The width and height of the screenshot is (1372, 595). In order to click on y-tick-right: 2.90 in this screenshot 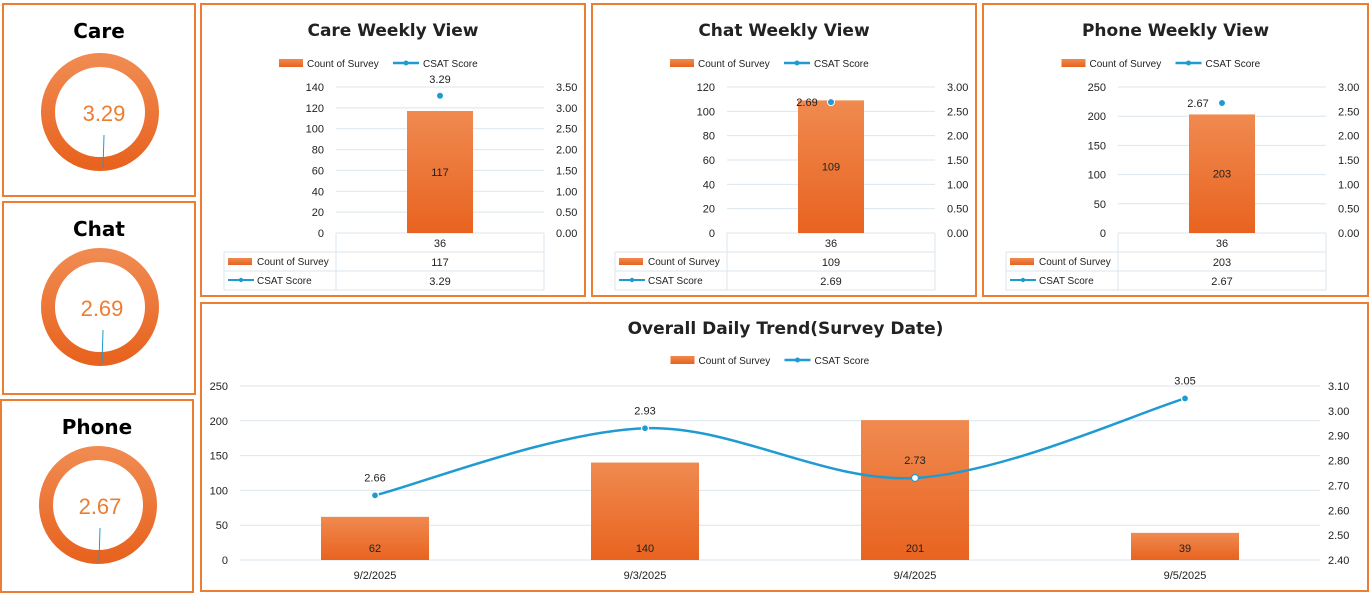, I will do `click(1338, 437)`.